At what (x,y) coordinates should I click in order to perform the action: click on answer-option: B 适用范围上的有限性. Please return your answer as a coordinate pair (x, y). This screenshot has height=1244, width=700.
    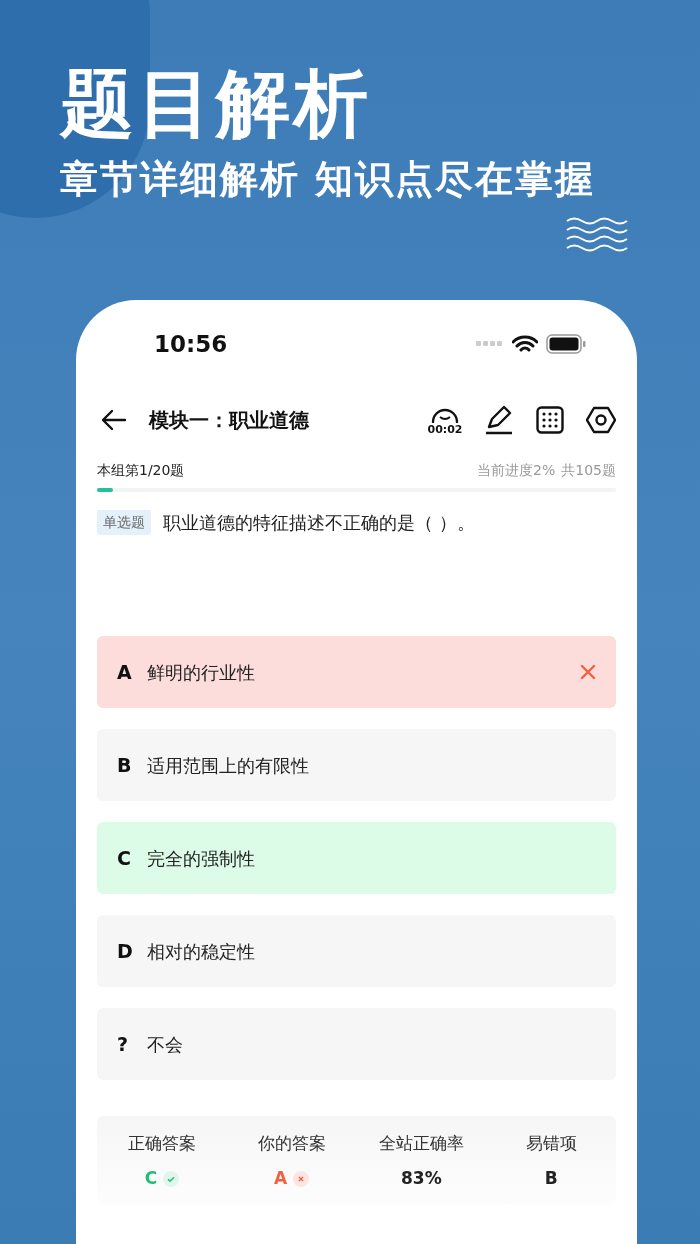
    Looking at the image, I should click on (356, 765).